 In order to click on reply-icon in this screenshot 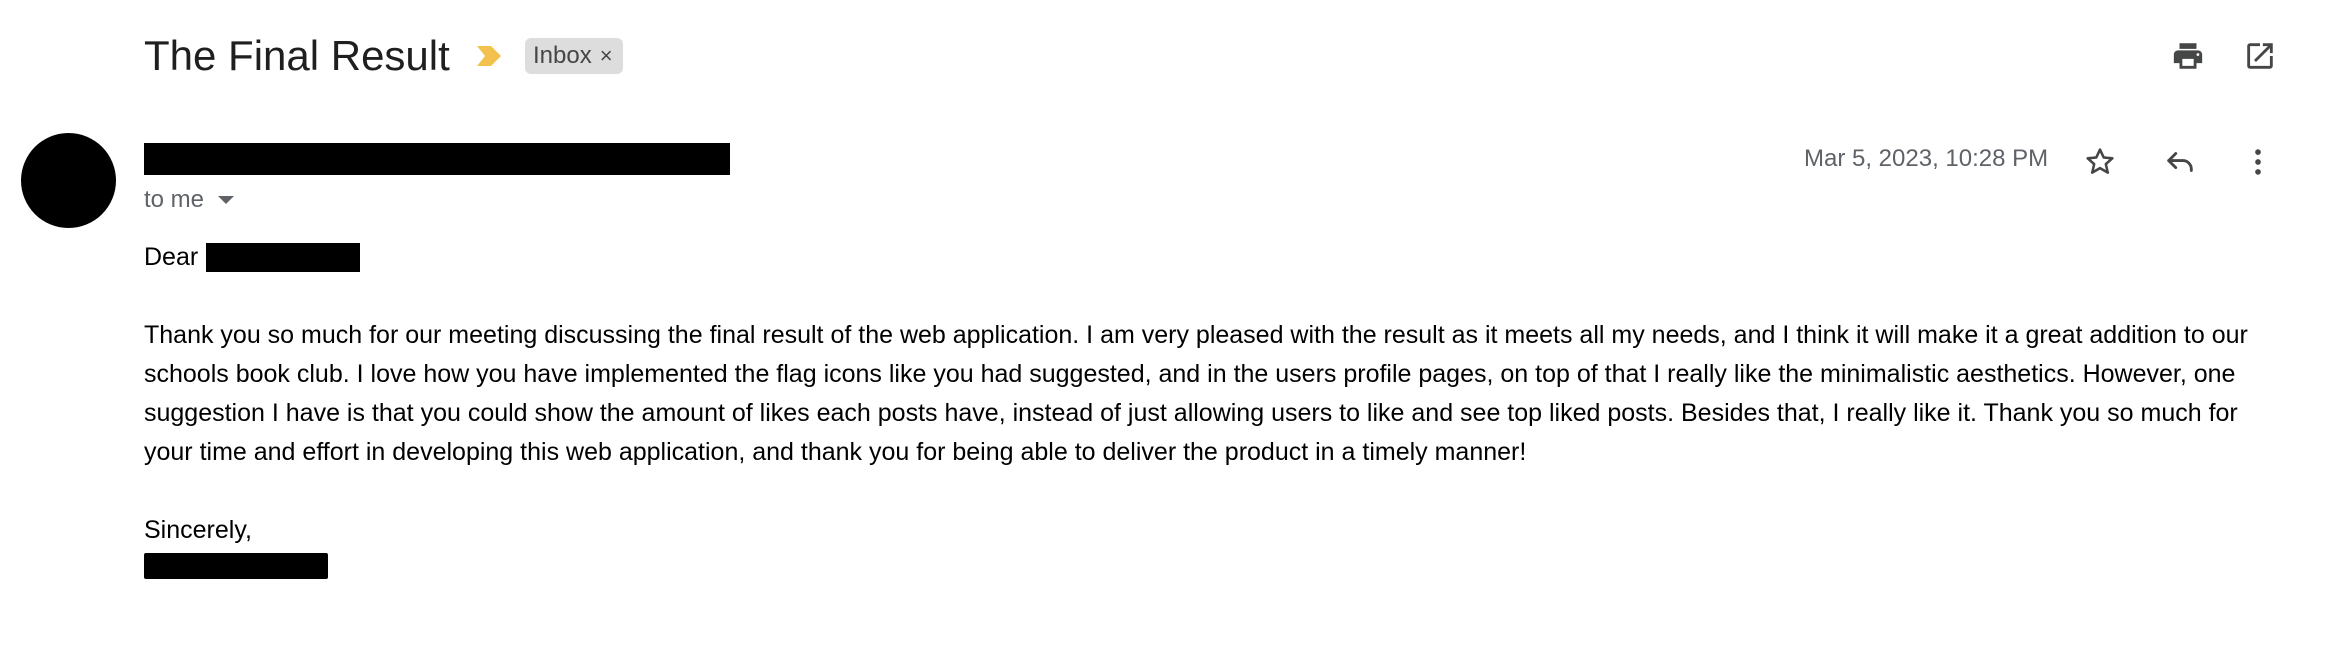, I will do `click(2180, 162)`.